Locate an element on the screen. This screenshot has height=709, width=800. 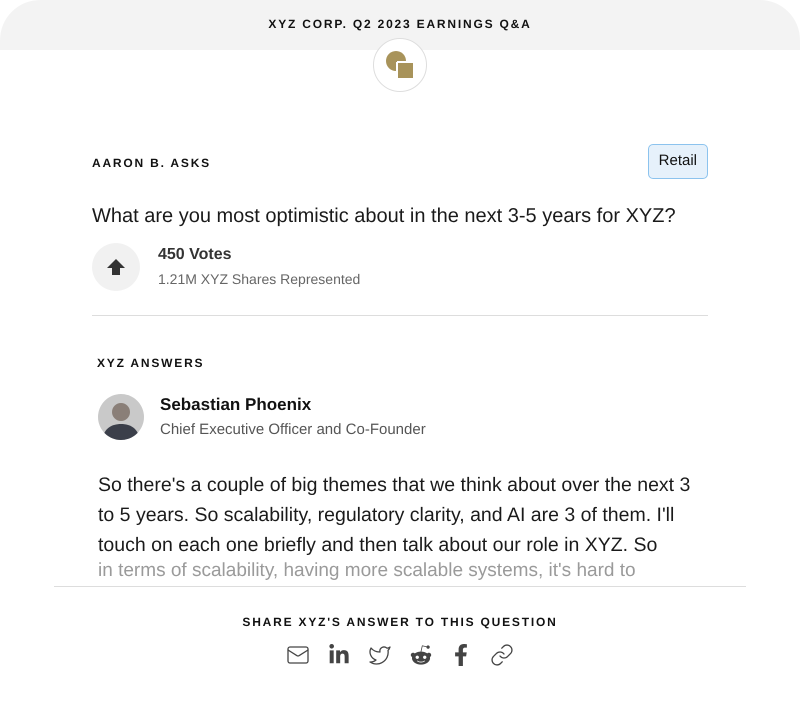
share-title: SHARE XYZ'S ANSWER TO THIS QUESTION is located at coordinates (400, 622).